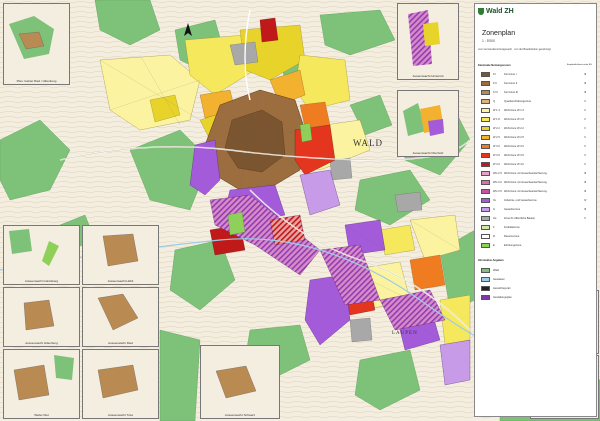 This screenshot has height=421, width=600. What do you see at coordinates (497, 182) in the screenshot?
I see `legend-code: WG 3.0` at bounding box center [497, 182].